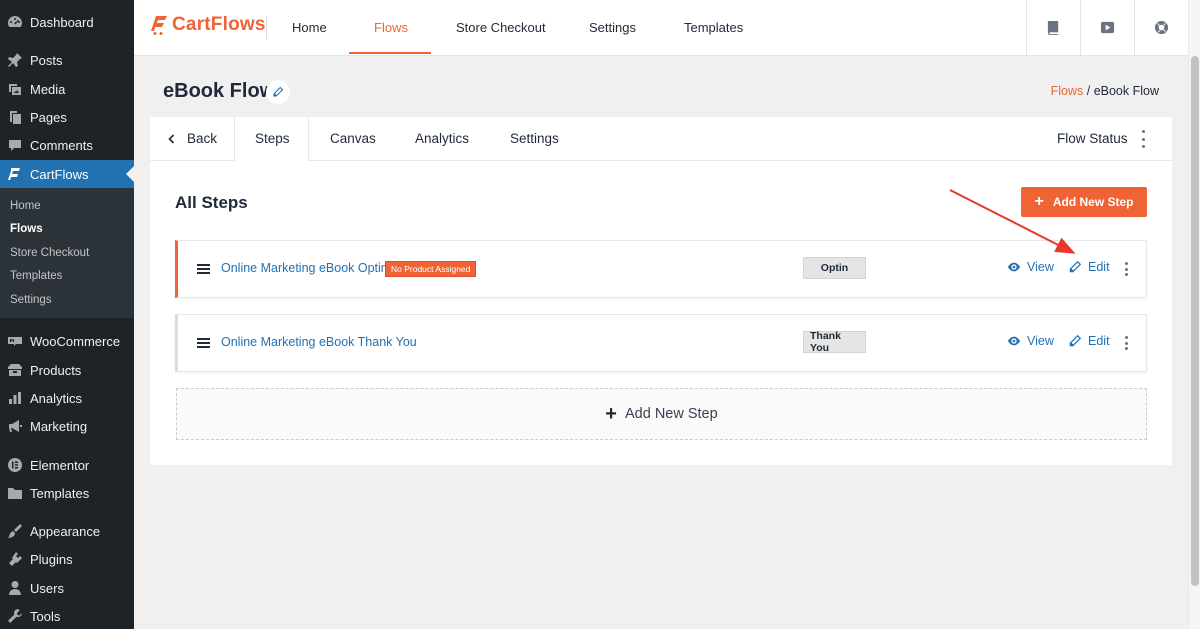 The width and height of the screenshot is (1200, 629). What do you see at coordinates (1126, 91) in the screenshot?
I see `breadcrumb-current: eBook Flow` at bounding box center [1126, 91].